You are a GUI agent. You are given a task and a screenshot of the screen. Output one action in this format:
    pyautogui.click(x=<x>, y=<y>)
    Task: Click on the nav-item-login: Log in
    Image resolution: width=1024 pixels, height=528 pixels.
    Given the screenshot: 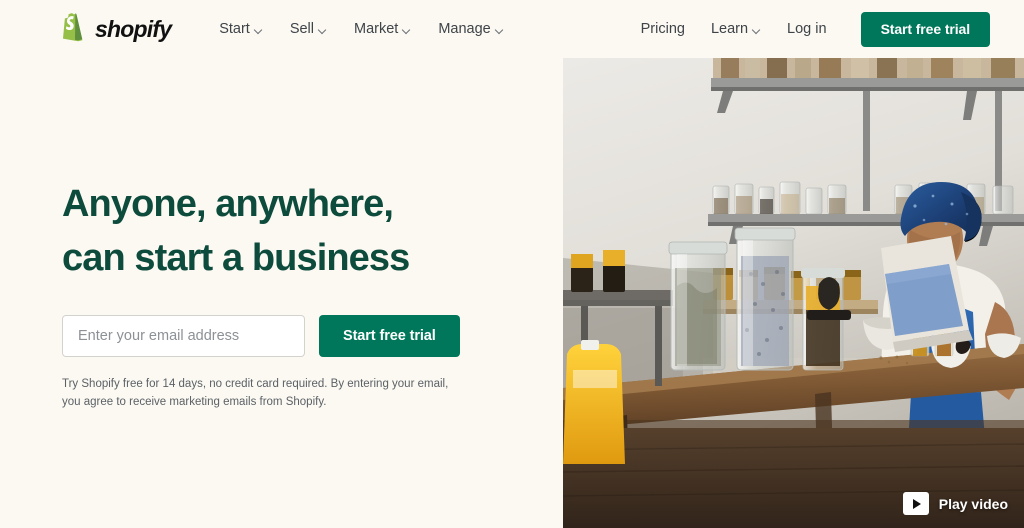 What is the action you would take?
    pyautogui.click(x=807, y=29)
    